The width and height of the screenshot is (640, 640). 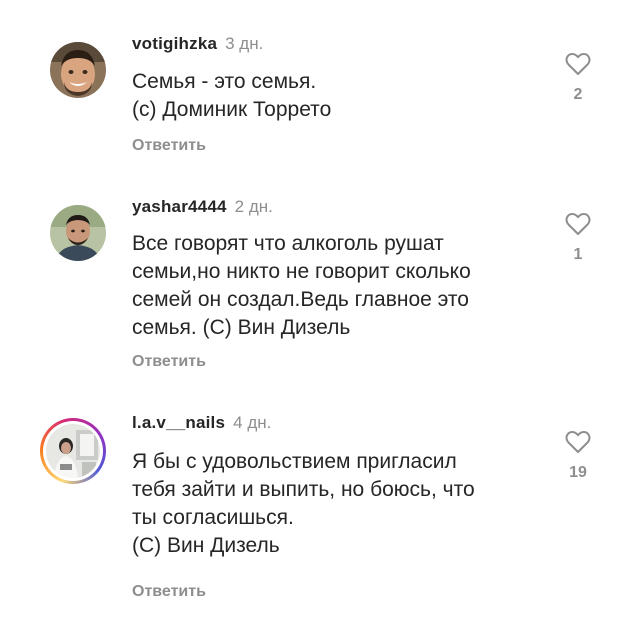 What do you see at coordinates (244, 43) in the screenshot?
I see `comment-time: 3 дн.` at bounding box center [244, 43].